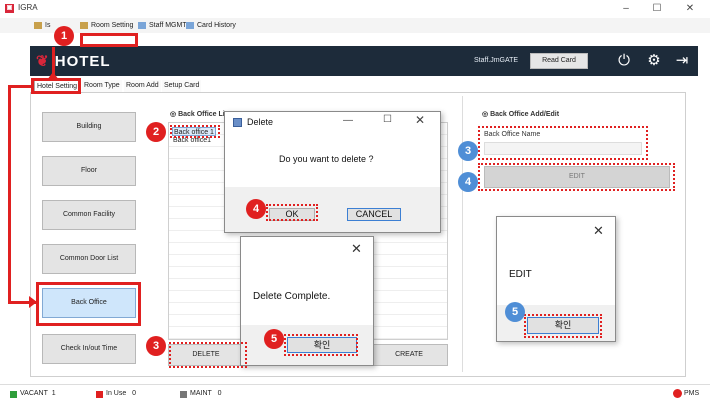  I want to click on minimize-button: –, so click(626, 9).